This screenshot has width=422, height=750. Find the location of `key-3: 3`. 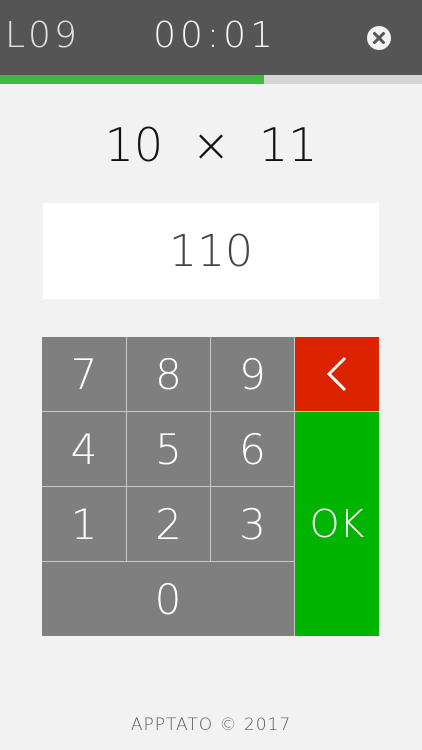

key-3: 3 is located at coordinates (253, 524).